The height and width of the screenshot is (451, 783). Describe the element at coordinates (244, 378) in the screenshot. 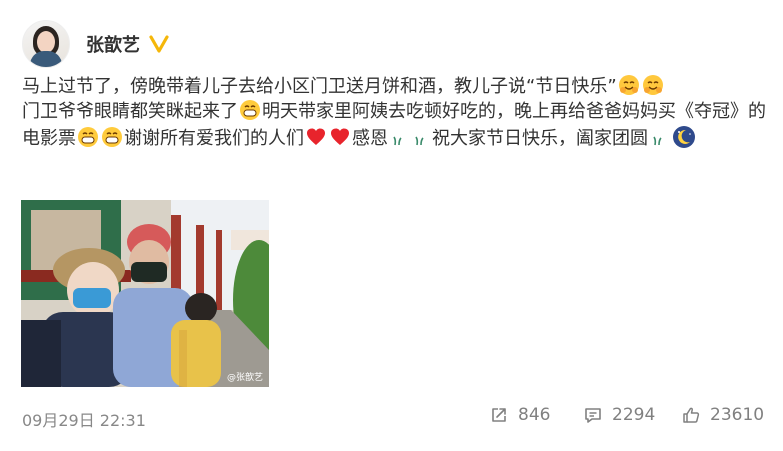

I see `photo-watermark: @张歆艺` at that location.